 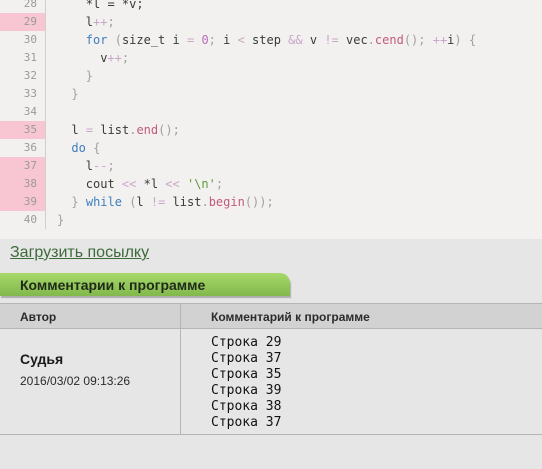 I want to click on highlighted-line-number: 38, so click(x=23, y=184).